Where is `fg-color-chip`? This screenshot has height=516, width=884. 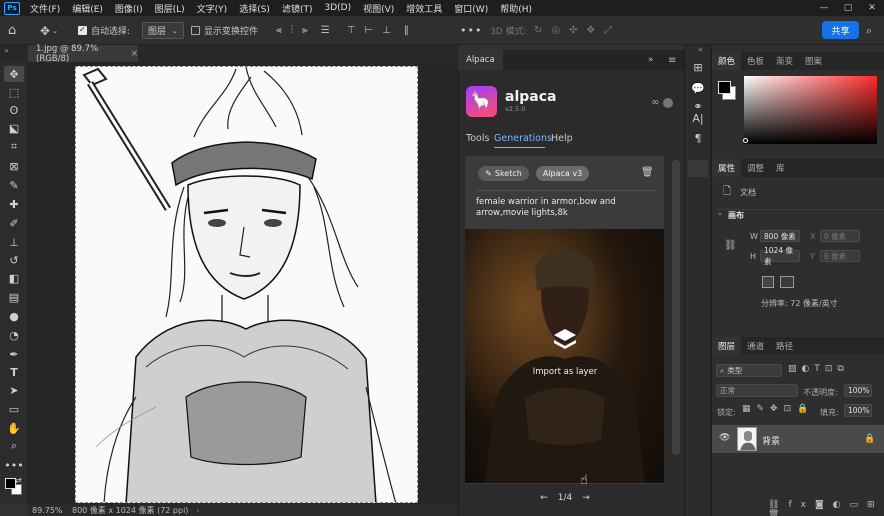 fg-color-chip is located at coordinates (724, 87).